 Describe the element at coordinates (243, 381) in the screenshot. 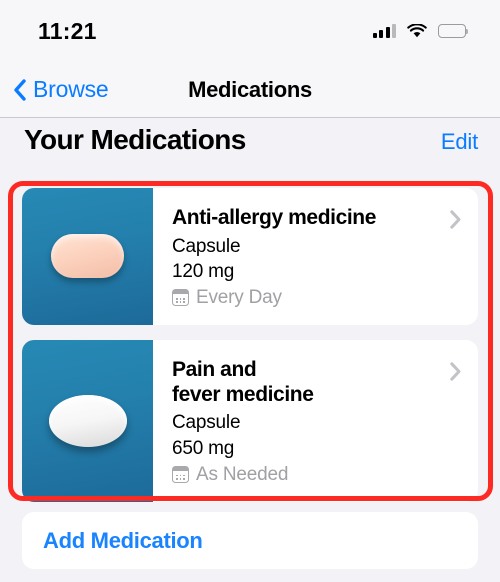

I see `medication-name: Pain and fever medicine` at that location.